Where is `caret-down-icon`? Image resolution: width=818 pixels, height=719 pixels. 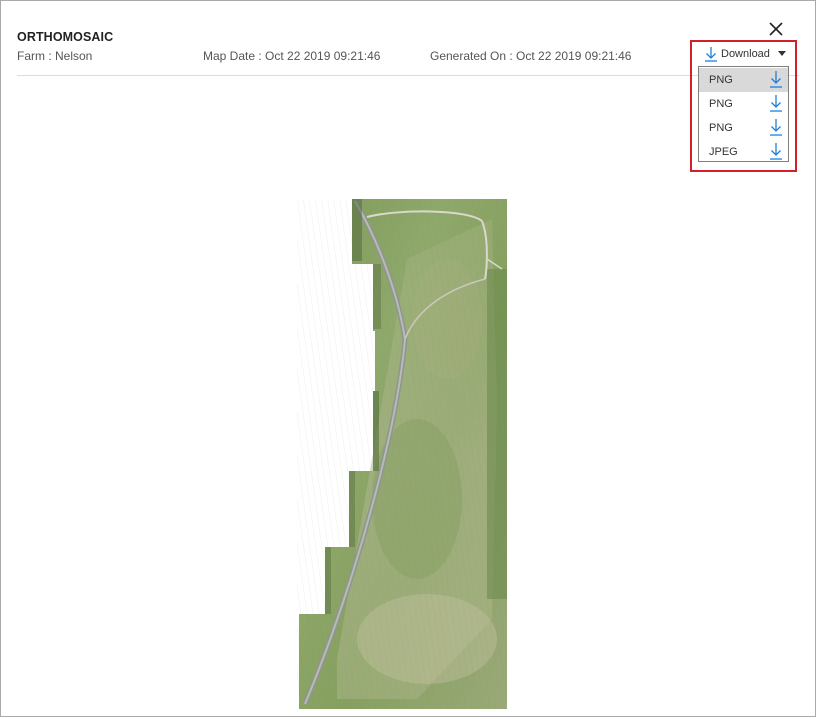 caret-down-icon is located at coordinates (781, 53).